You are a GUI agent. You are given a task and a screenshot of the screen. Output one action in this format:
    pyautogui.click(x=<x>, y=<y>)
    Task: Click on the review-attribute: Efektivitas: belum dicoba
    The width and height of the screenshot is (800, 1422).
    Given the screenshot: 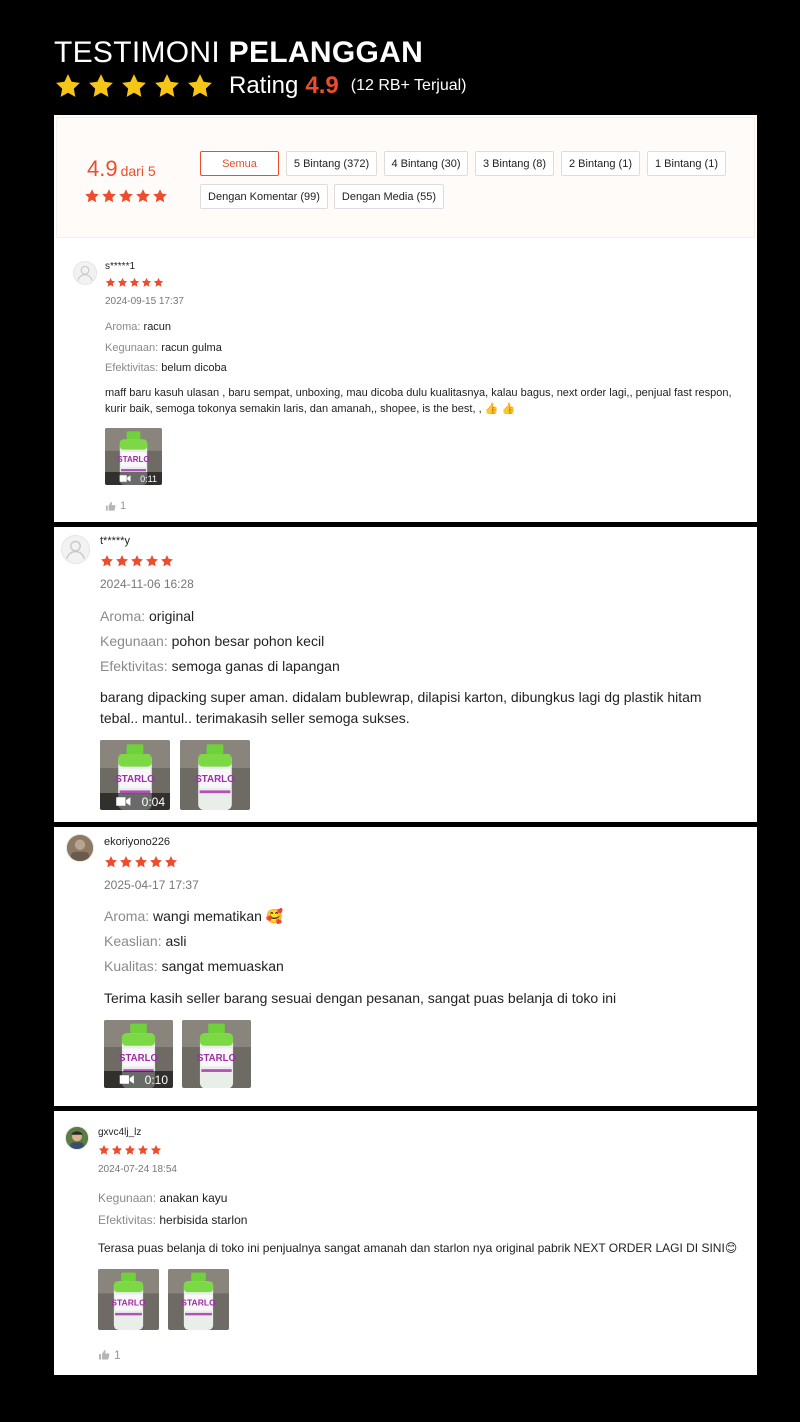 What is the action you would take?
    pyautogui.click(x=166, y=368)
    